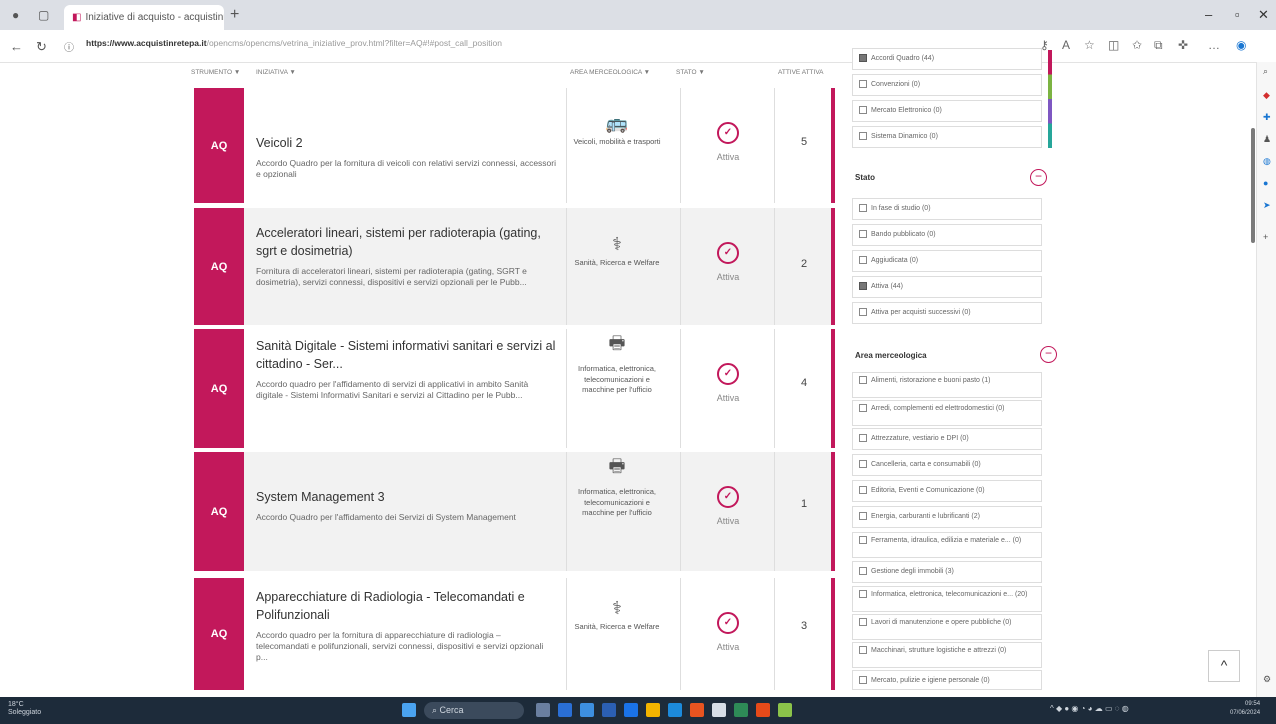  What do you see at coordinates (406, 497) in the screenshot?
I see `card-title: System Management 3` at bounding box center [406, 497].